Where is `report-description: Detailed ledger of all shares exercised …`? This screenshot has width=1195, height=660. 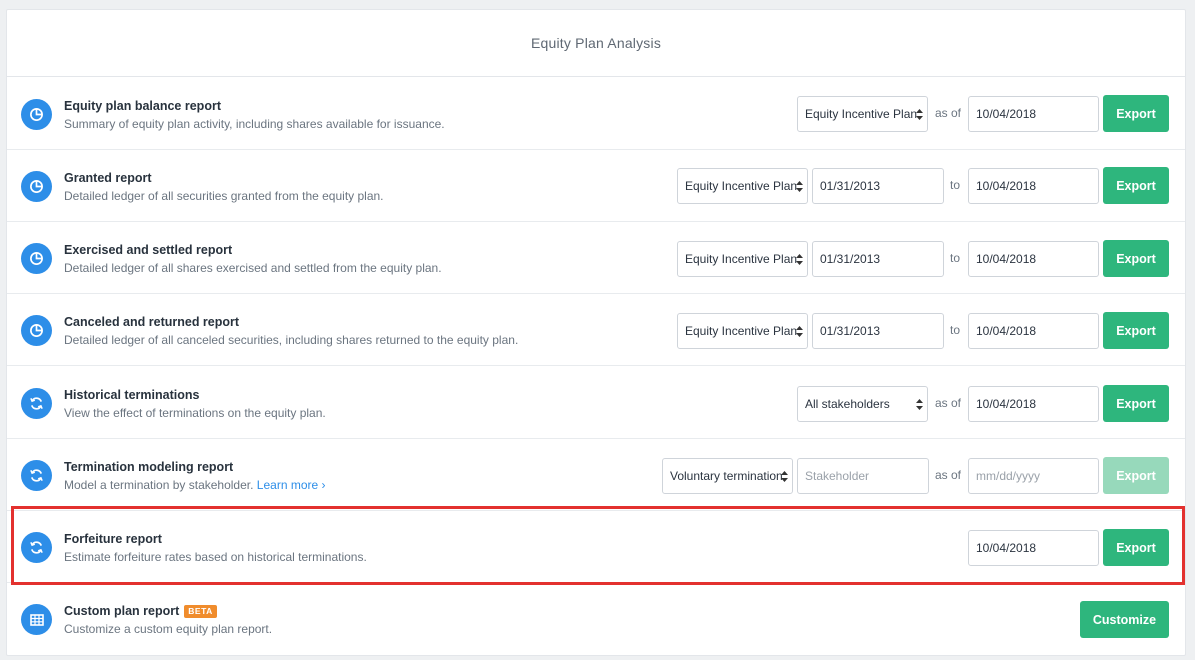 report-description: Detailed ledger of all shares exercised … is located at coordinates (253, 268).